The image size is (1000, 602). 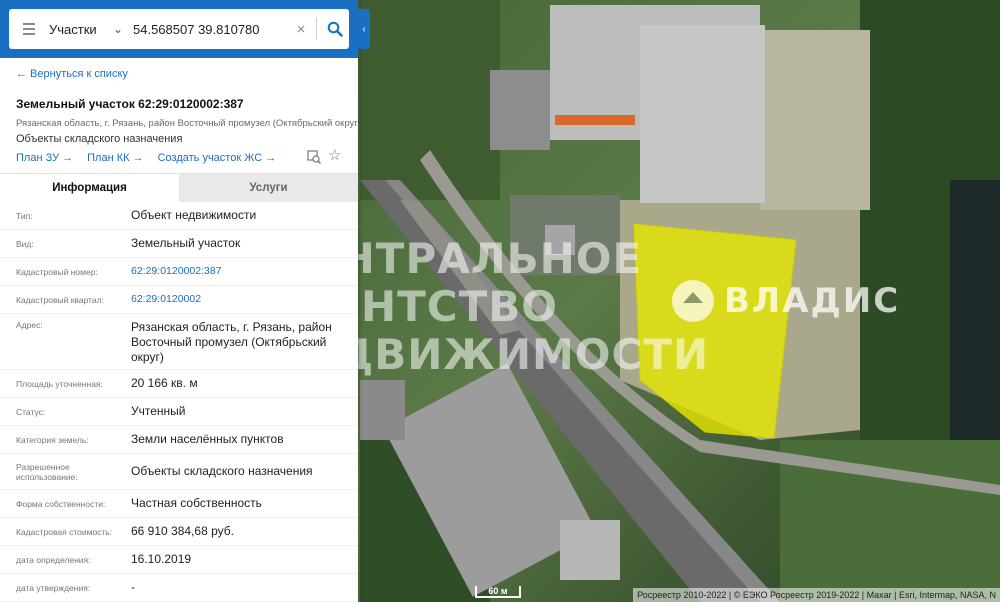 I want to click on property-label: Кадастровая стоимость:, so click(x=64, y=531).